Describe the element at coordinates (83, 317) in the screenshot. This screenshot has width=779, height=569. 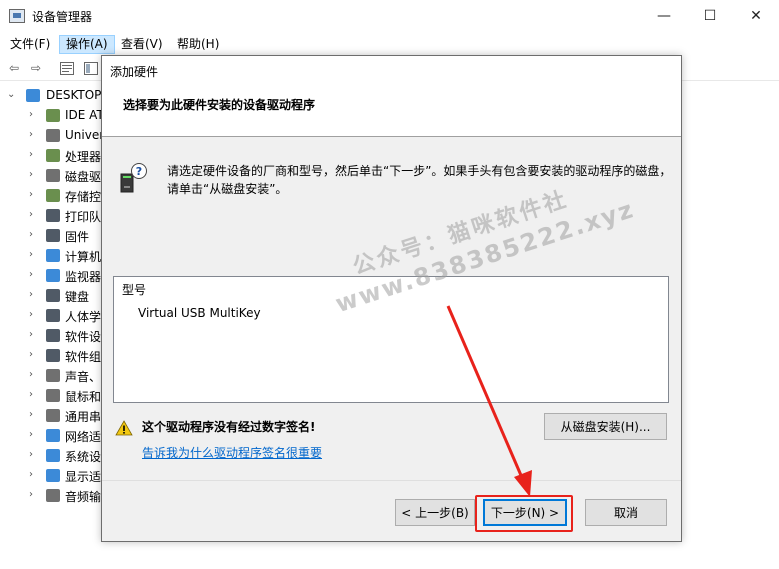
I see `tree-item-label: 人体学` at that location.